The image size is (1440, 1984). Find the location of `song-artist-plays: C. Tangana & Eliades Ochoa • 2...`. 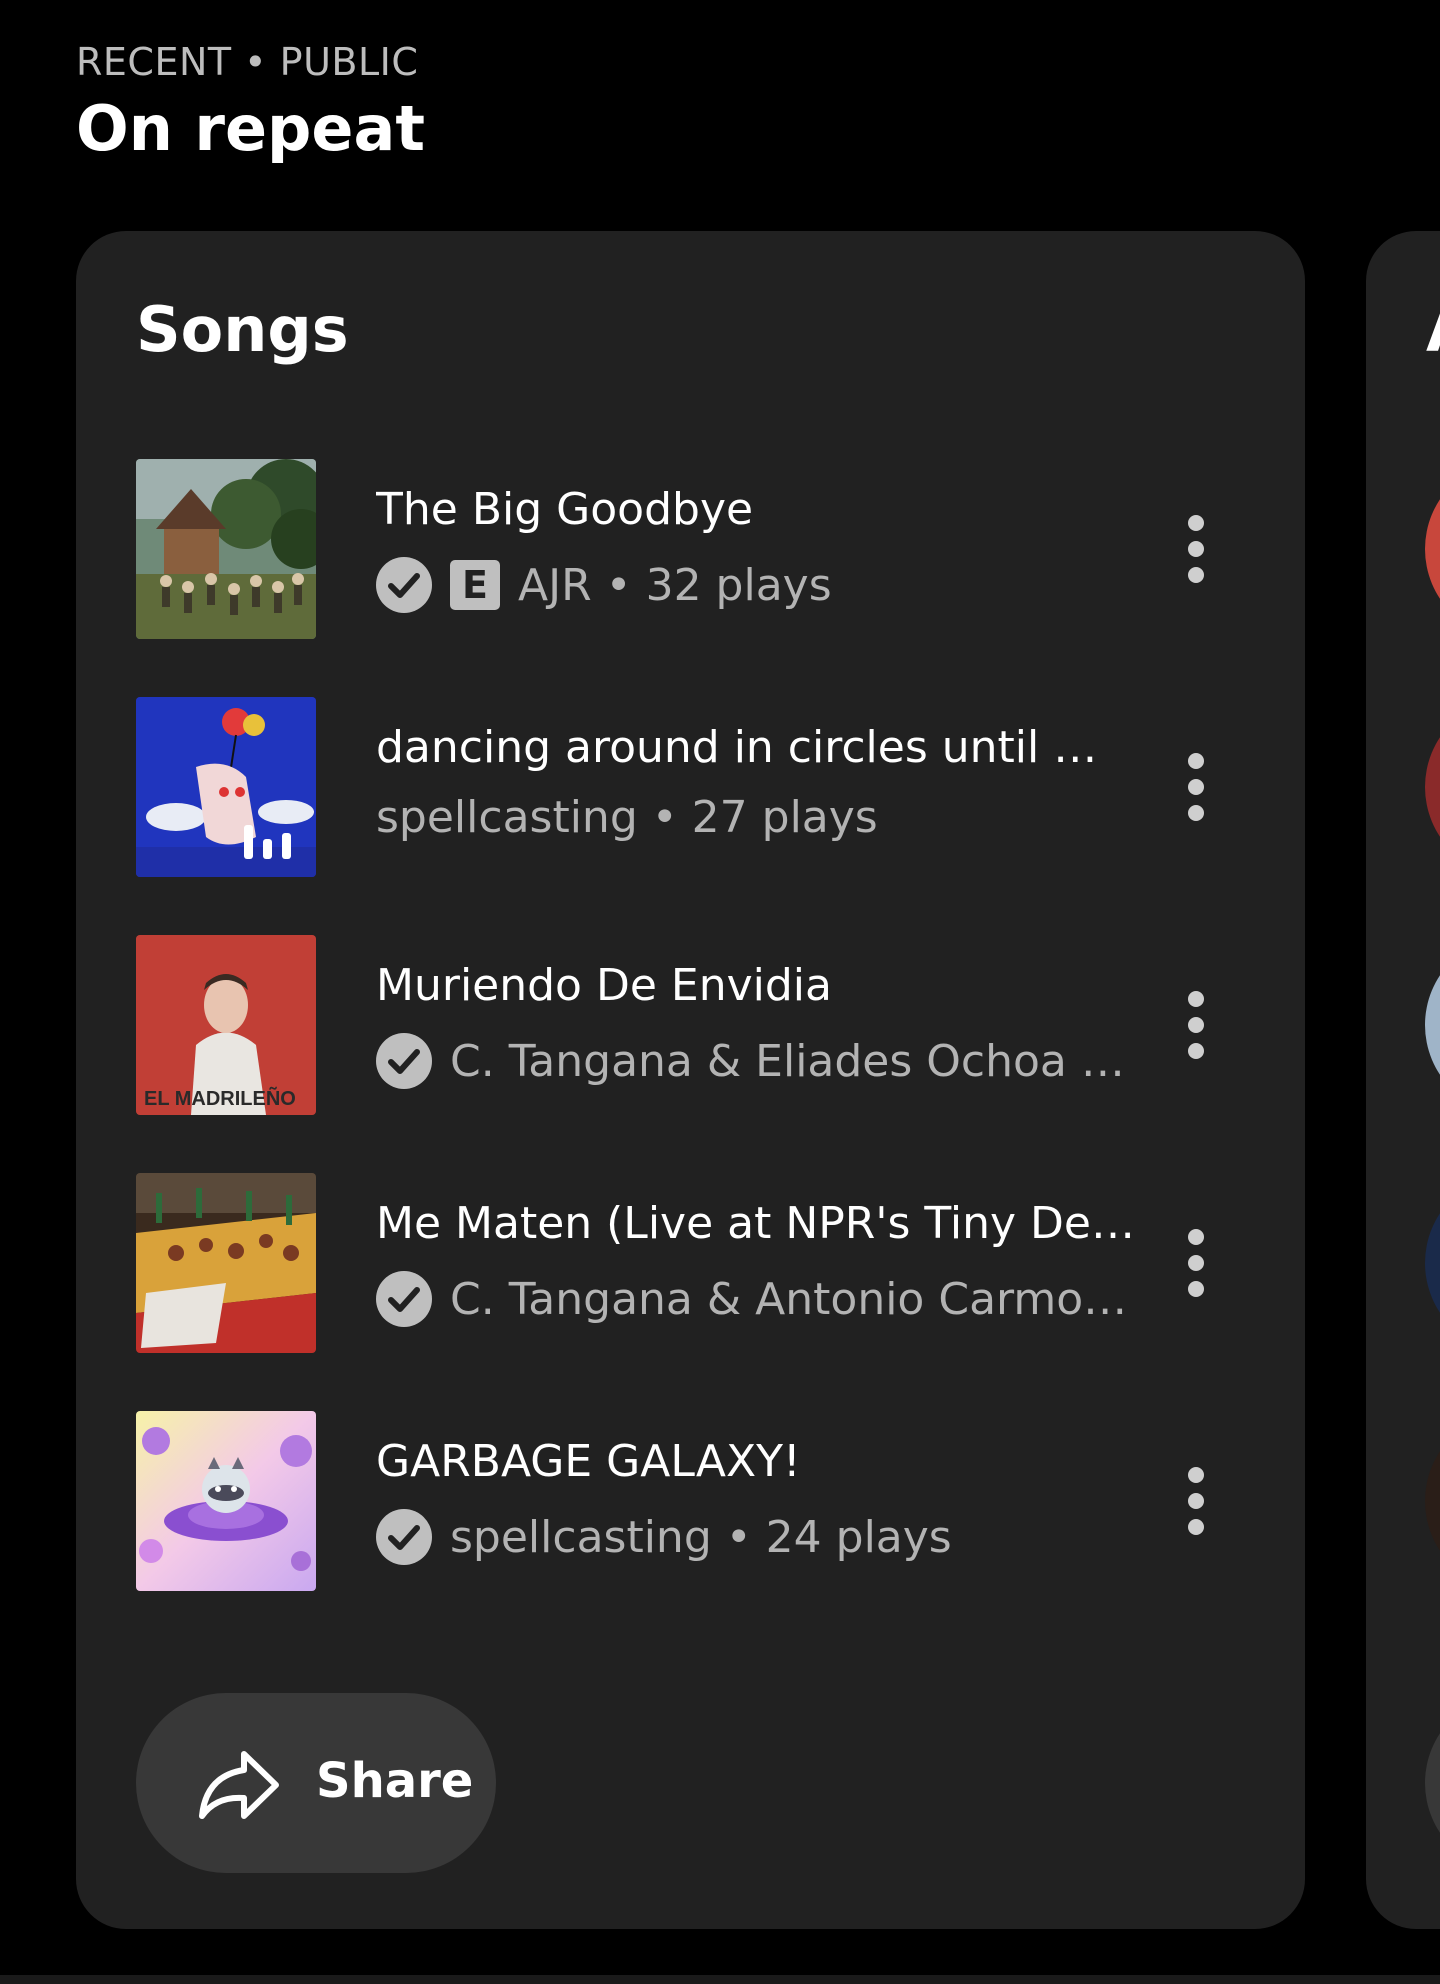

song-artist-plays: C. Tangana & Eliades Ochoa • 2... is located at coordinates (798, 1061).